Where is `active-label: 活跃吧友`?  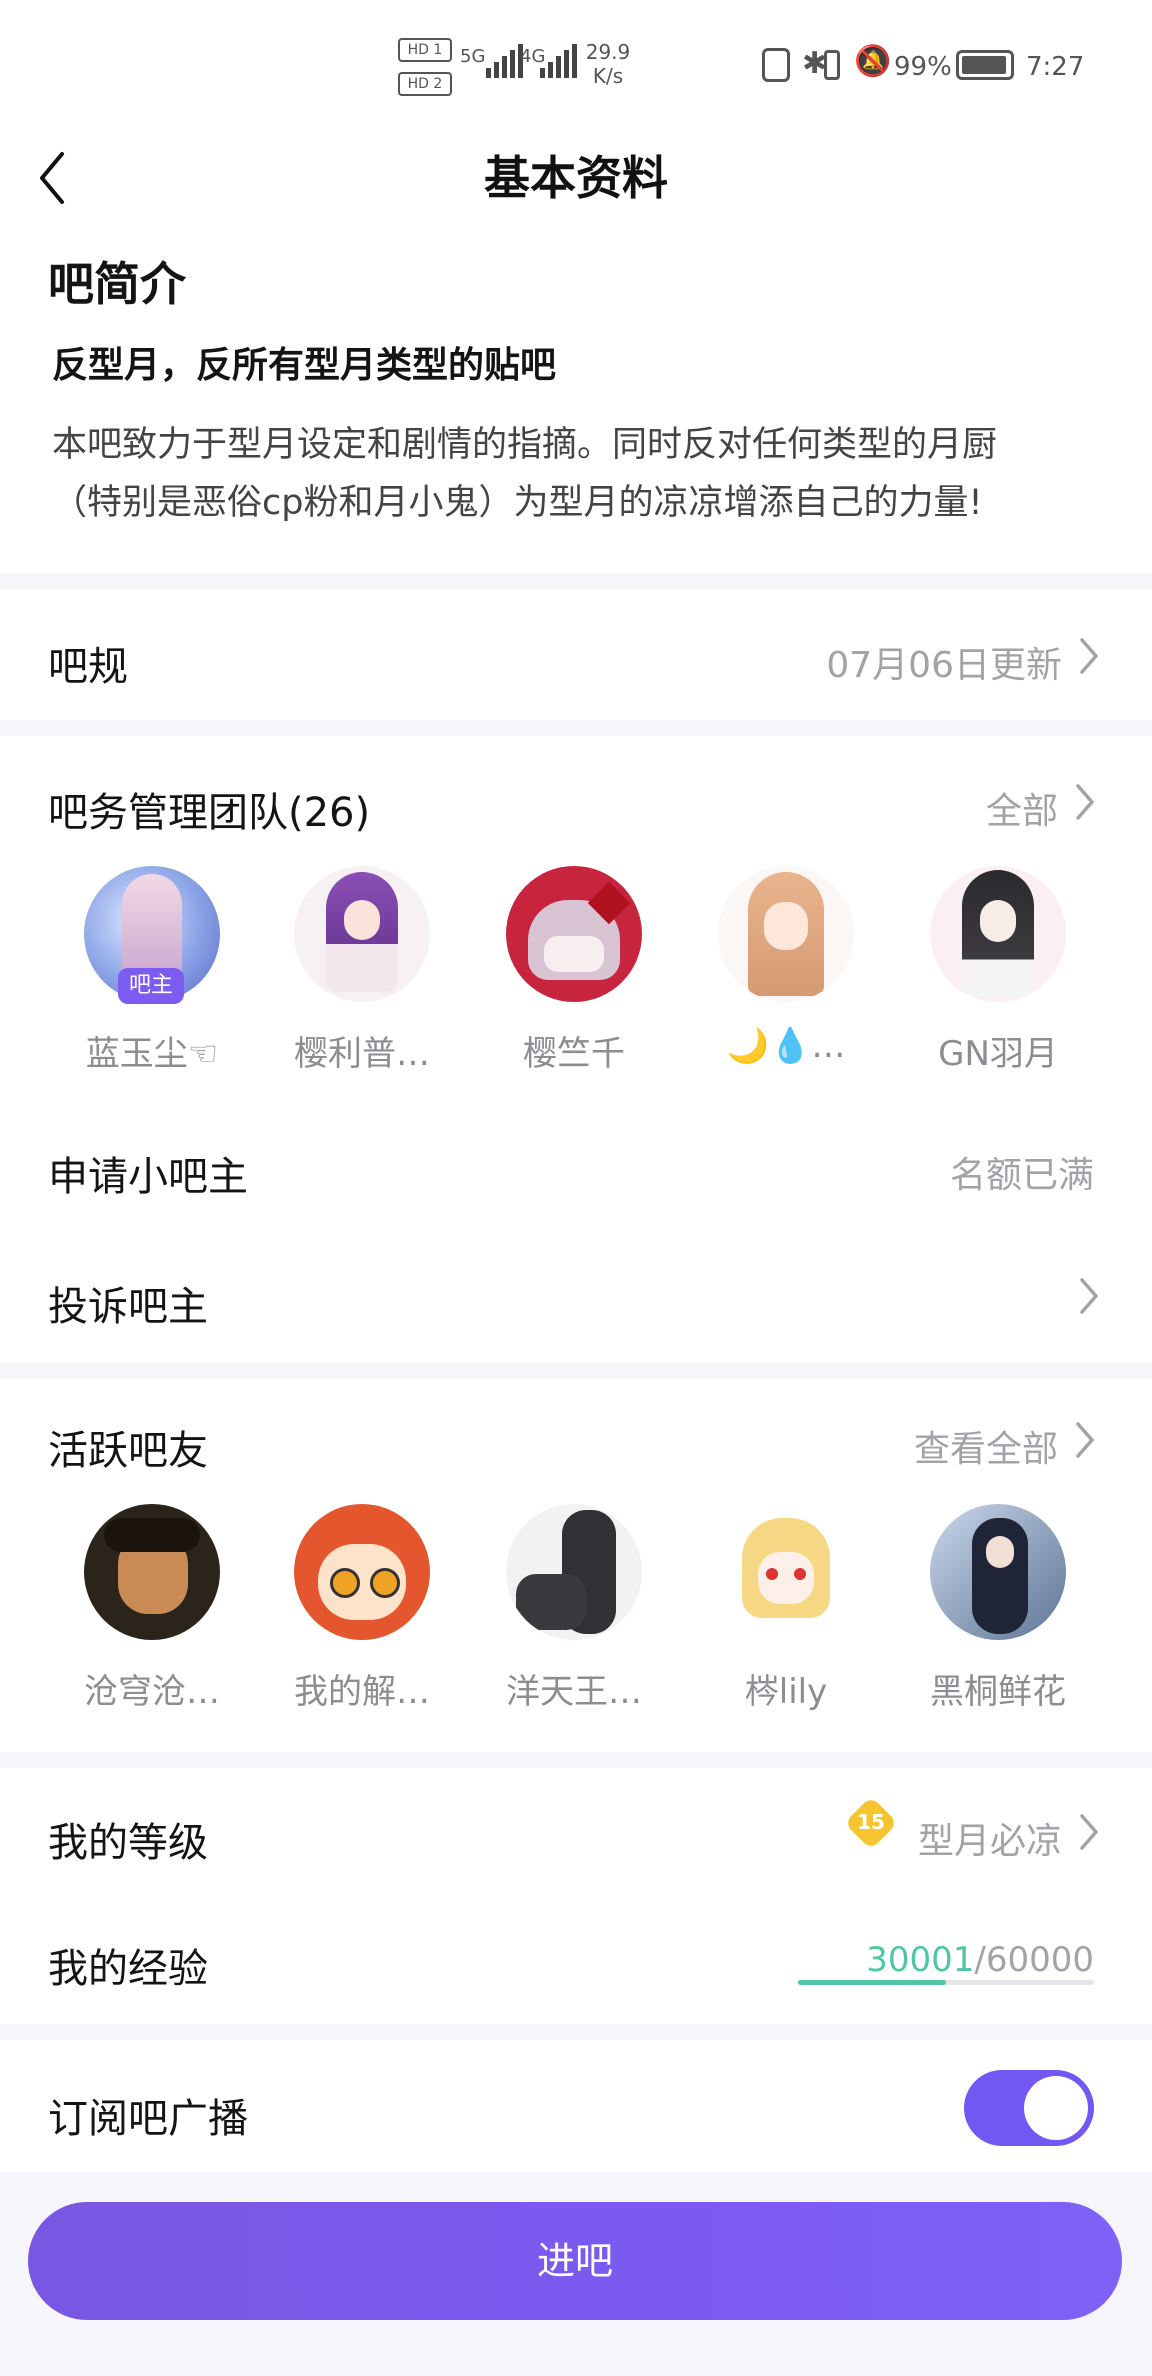
active-label: 活跃吧友 is located at coordinates (128, 1451).